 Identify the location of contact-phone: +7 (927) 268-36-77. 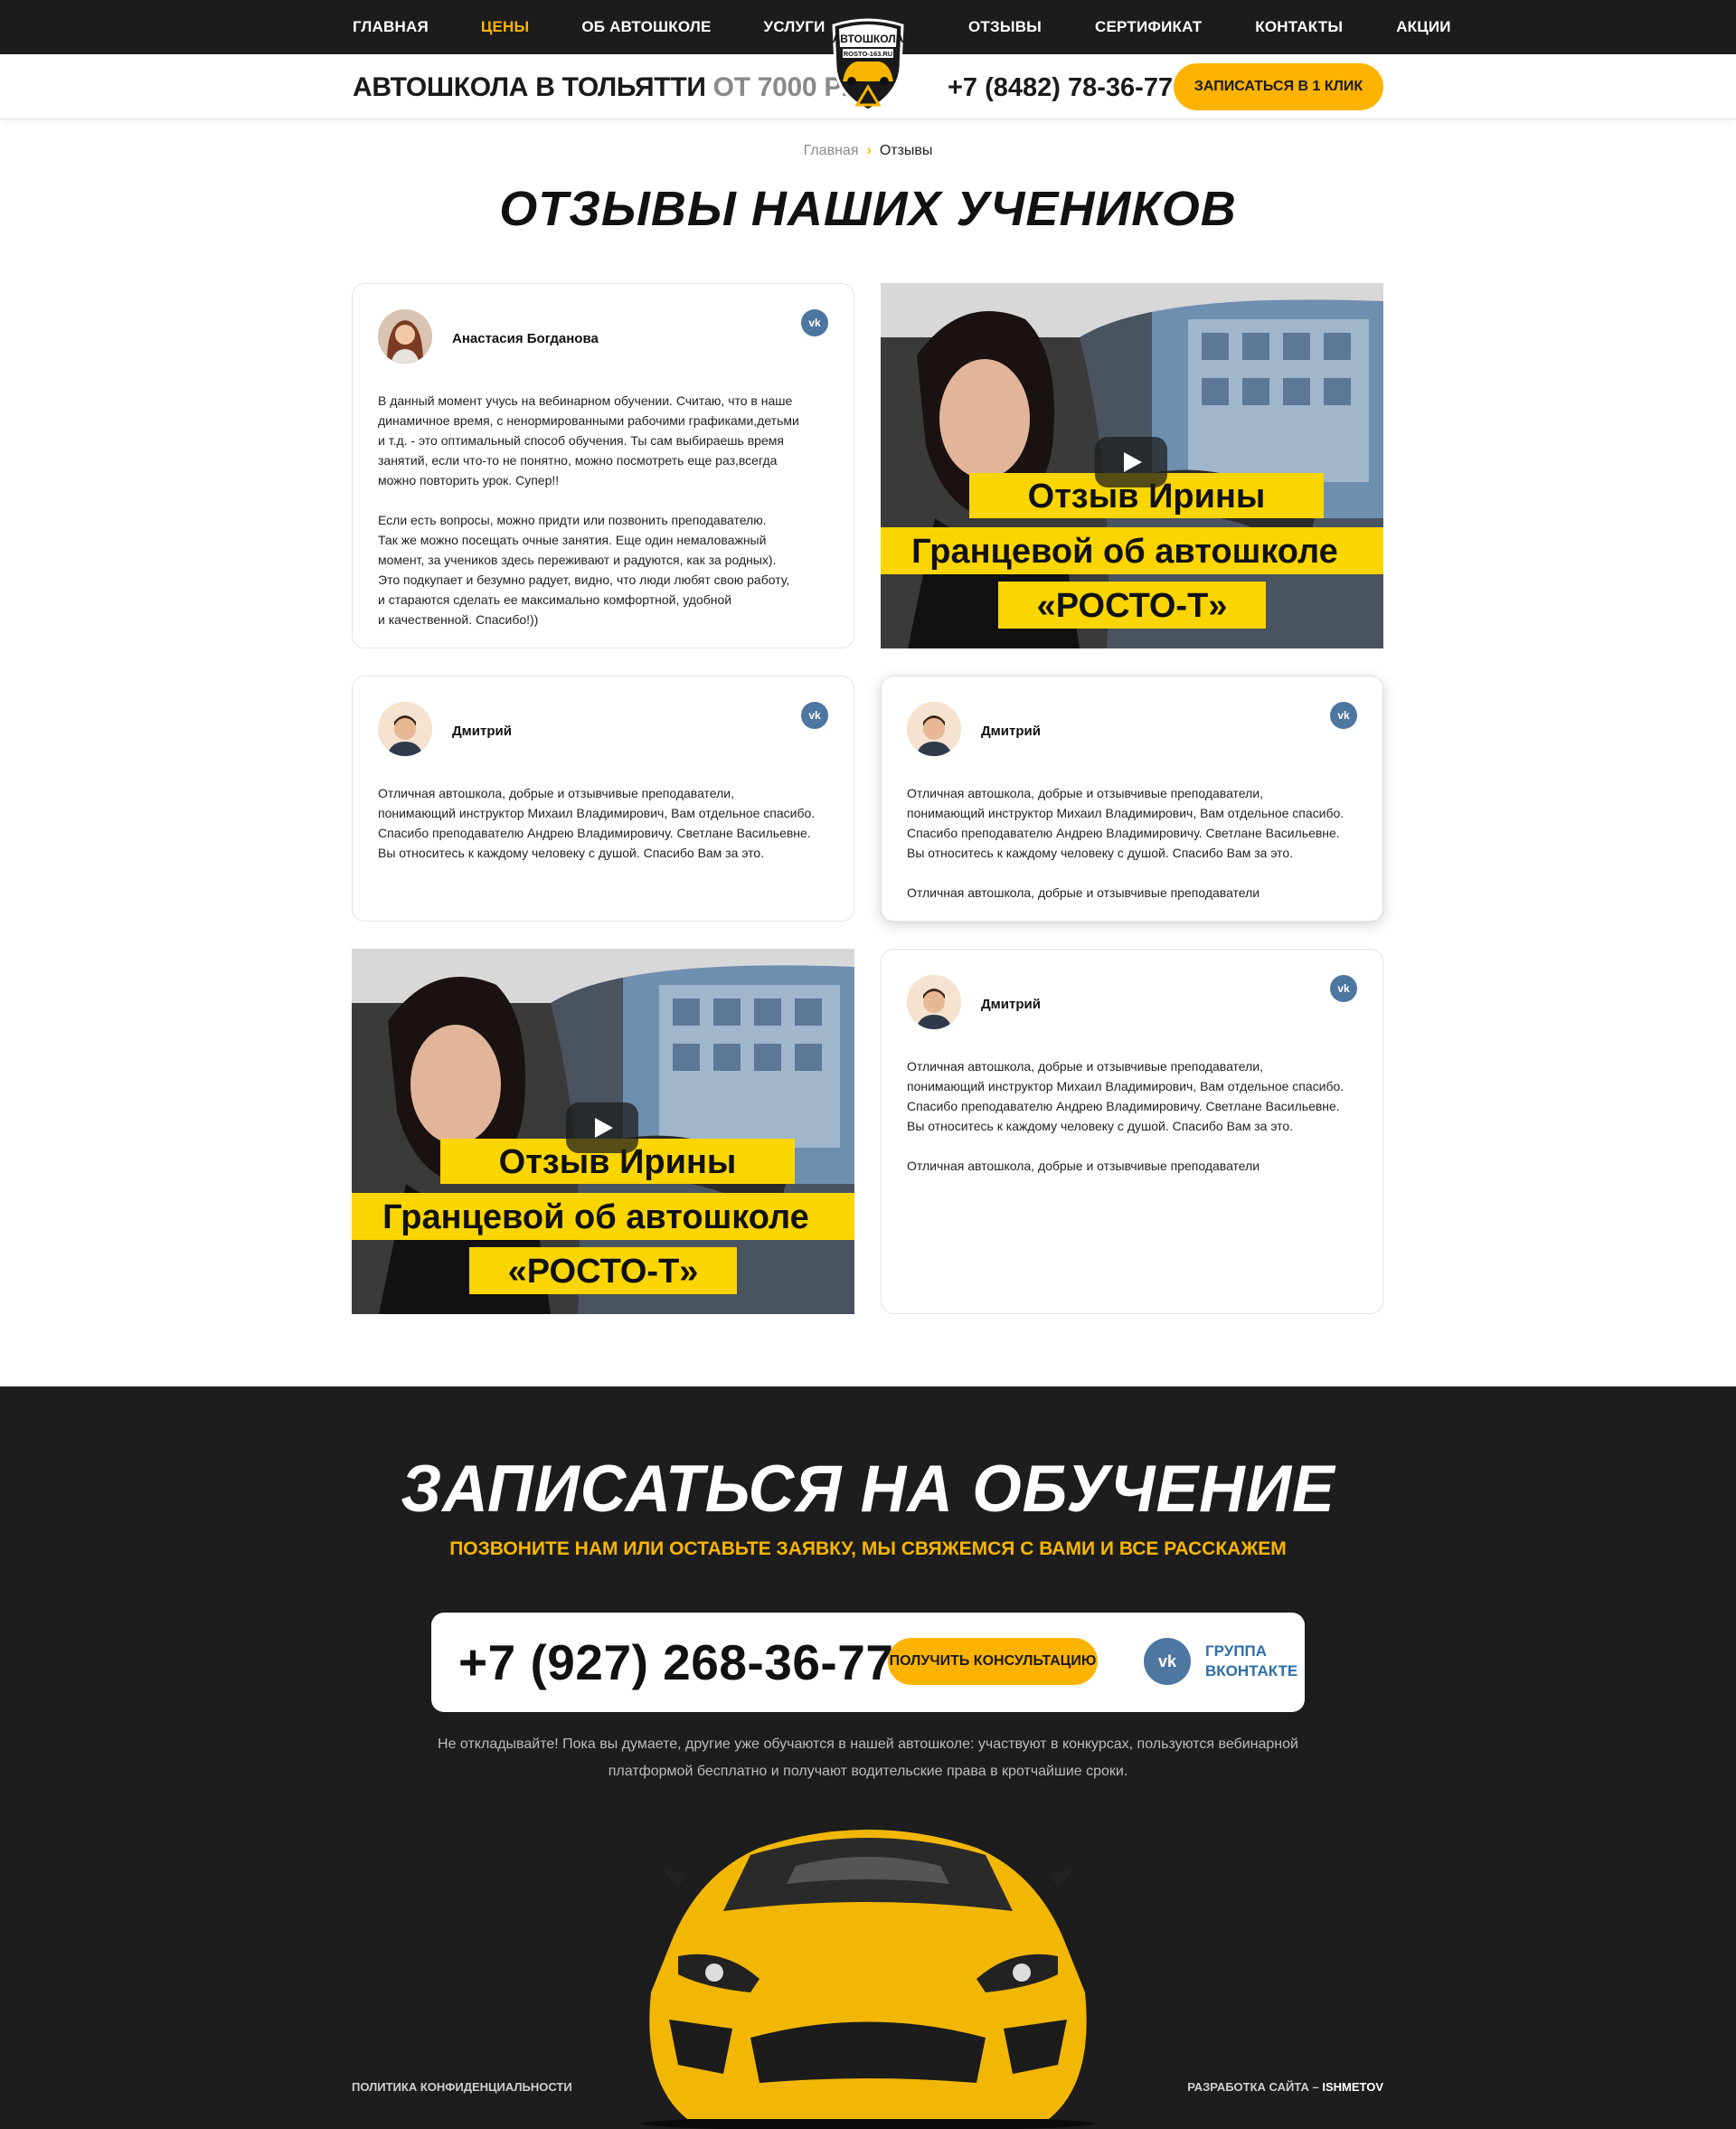
(675, 1662).